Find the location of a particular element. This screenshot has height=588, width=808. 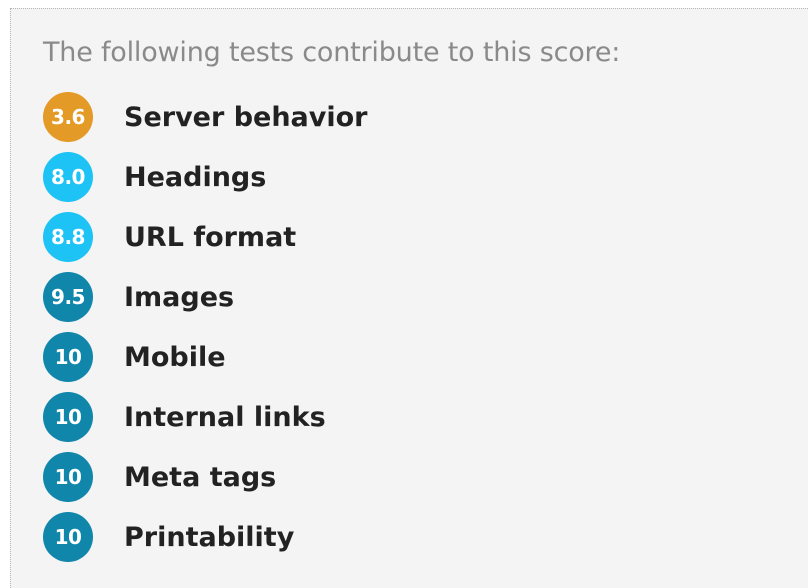

test-label: Meta tags is located at coordinates (200, 477).